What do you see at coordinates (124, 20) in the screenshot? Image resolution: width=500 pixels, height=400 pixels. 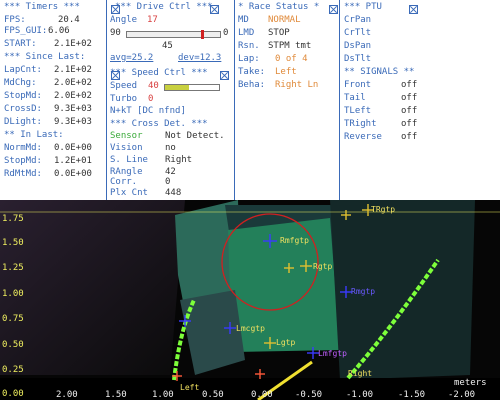 I see `angle-label: Angle` at bounding box center [124, 20].